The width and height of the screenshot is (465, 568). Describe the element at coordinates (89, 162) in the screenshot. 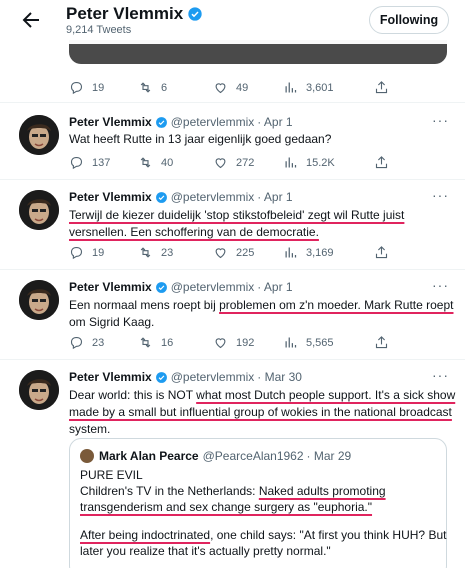

I see `reply-button: 137` at that location.